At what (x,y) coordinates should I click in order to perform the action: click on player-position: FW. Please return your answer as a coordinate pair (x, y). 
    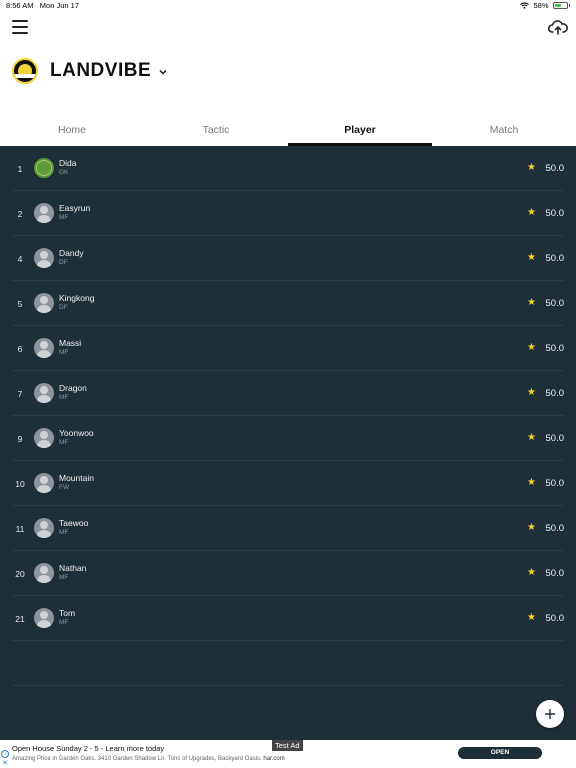
    Looking at the image, I should click on (64, 487).